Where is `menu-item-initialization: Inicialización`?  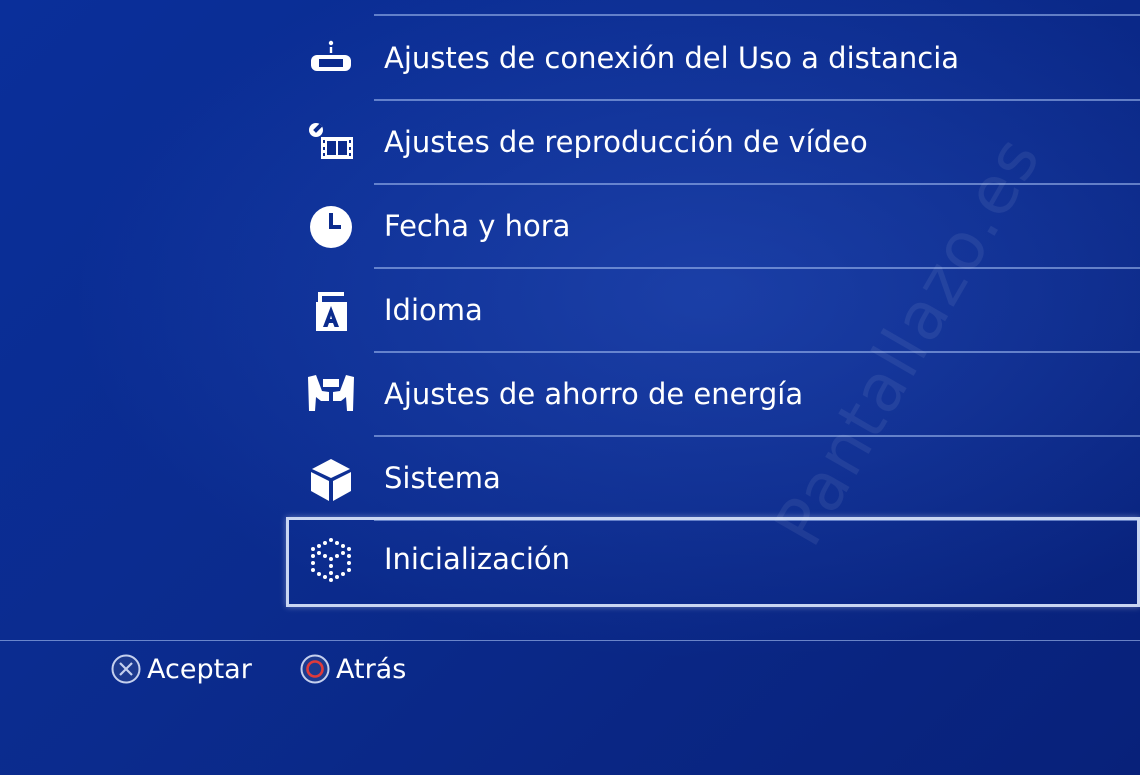
menu-item-initialization: Inicialización is located at coordinates (713, 562).